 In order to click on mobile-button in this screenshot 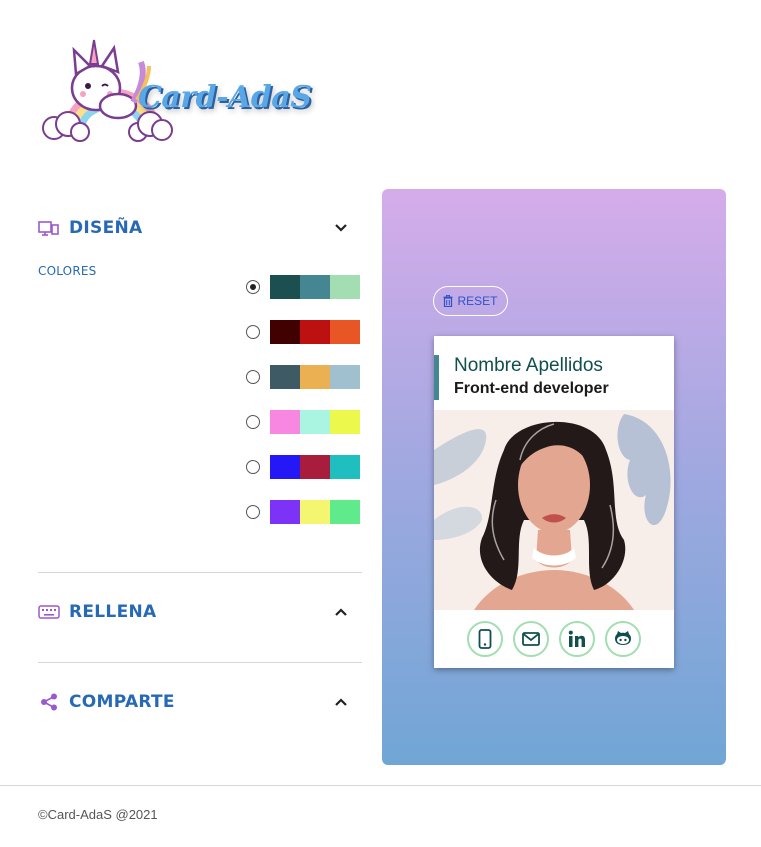, I will do `click(485, 639)`.